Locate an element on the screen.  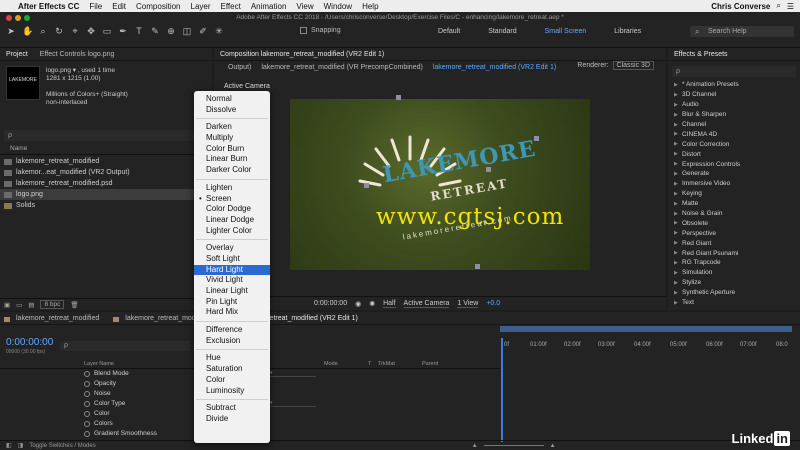
zoom-in-icon: ▲ is located at coordinates (553, 446).